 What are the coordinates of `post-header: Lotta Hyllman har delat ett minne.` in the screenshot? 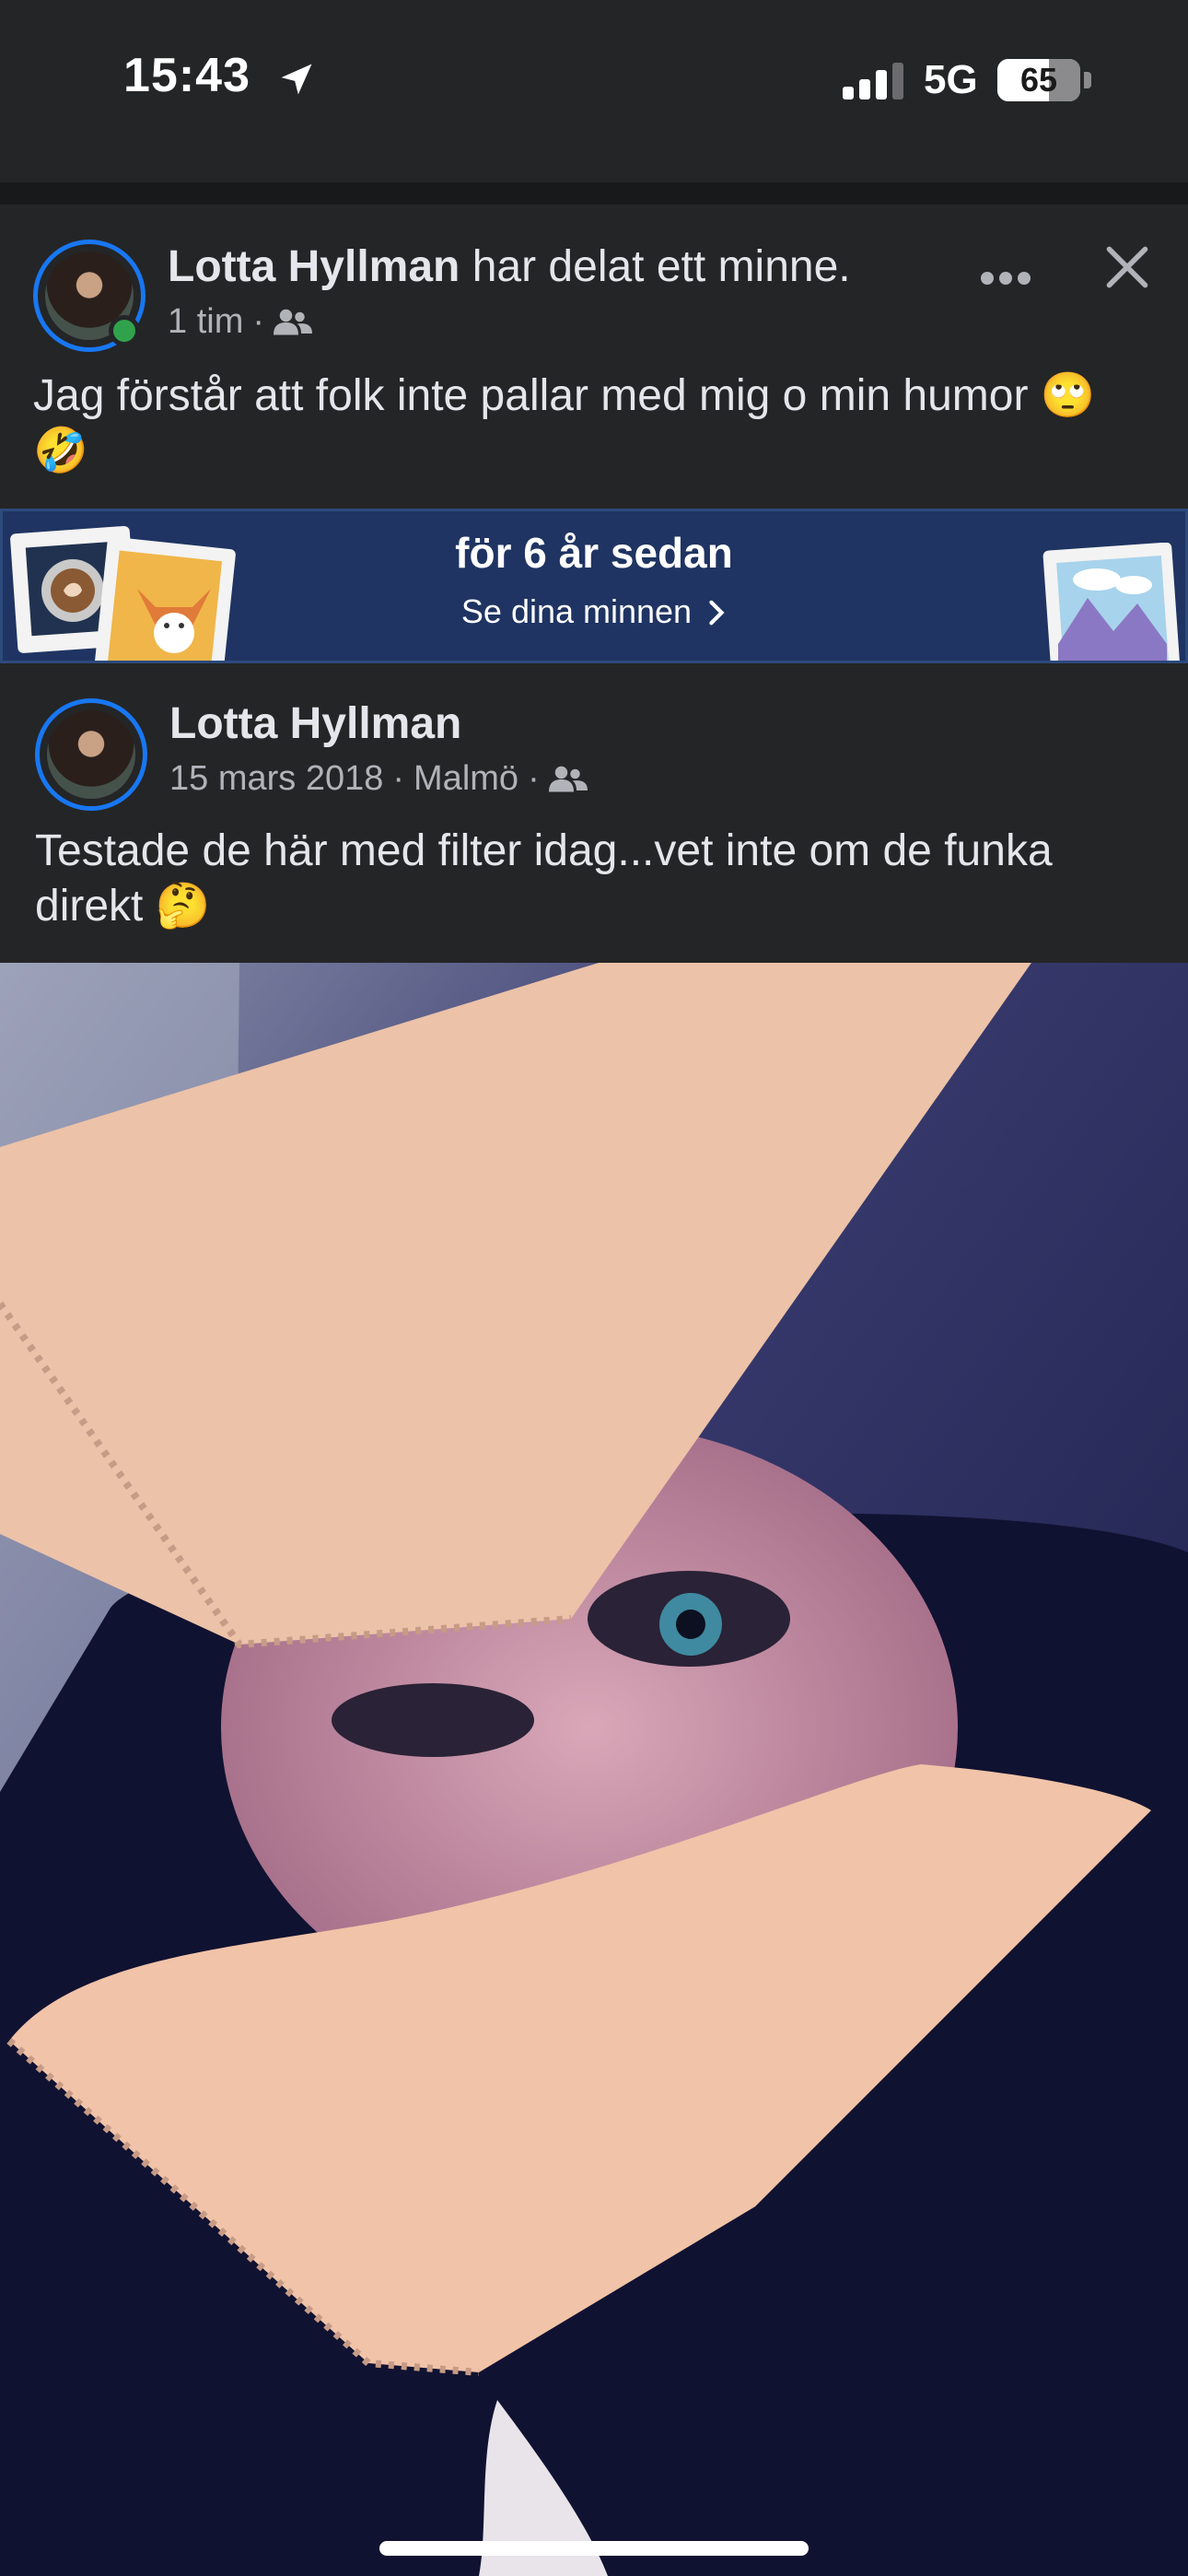 It's located at (510, 266).